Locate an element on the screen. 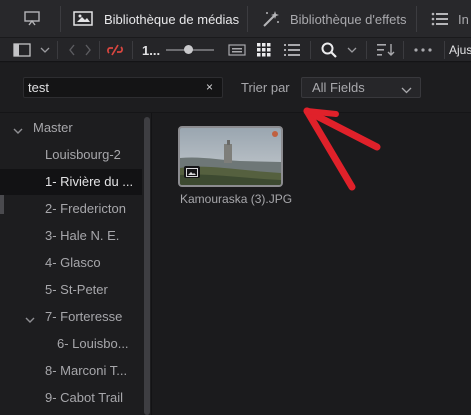 This screenshot has height=415, width=471. sidebar-item-master: Master is located at coordinates (71, 128).